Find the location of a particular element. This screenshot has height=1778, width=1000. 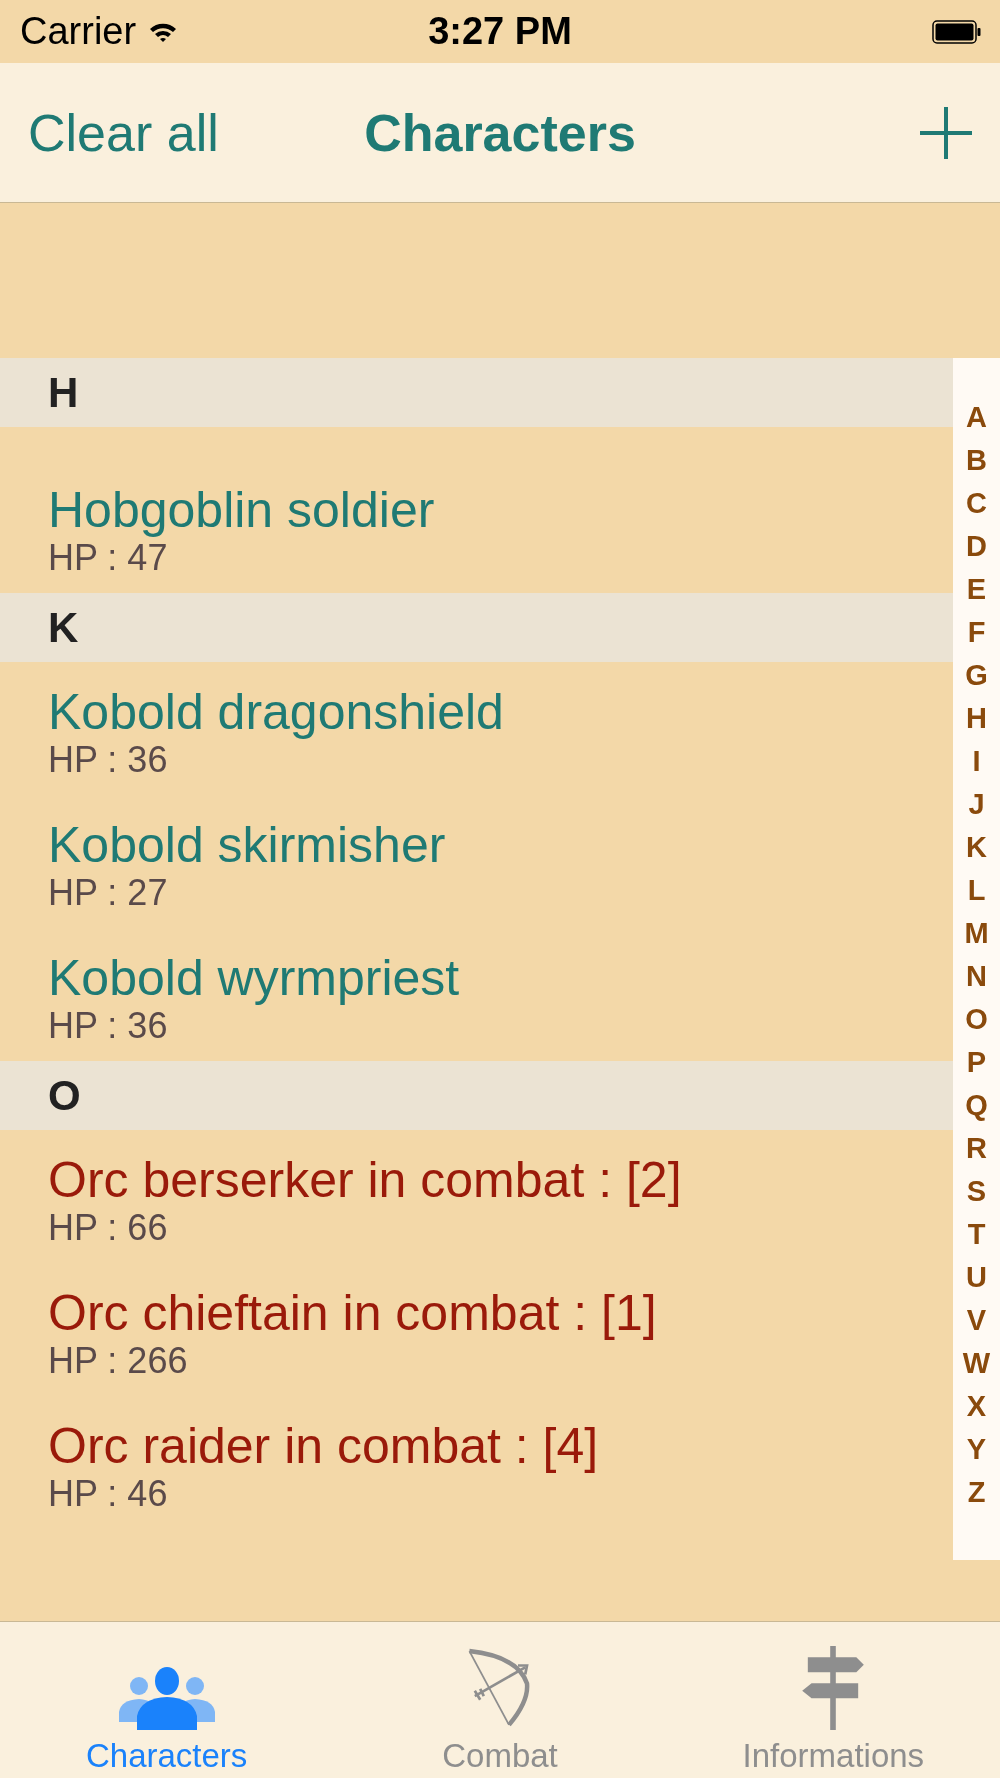

index-letter: F is located at coordinates (976, 632).